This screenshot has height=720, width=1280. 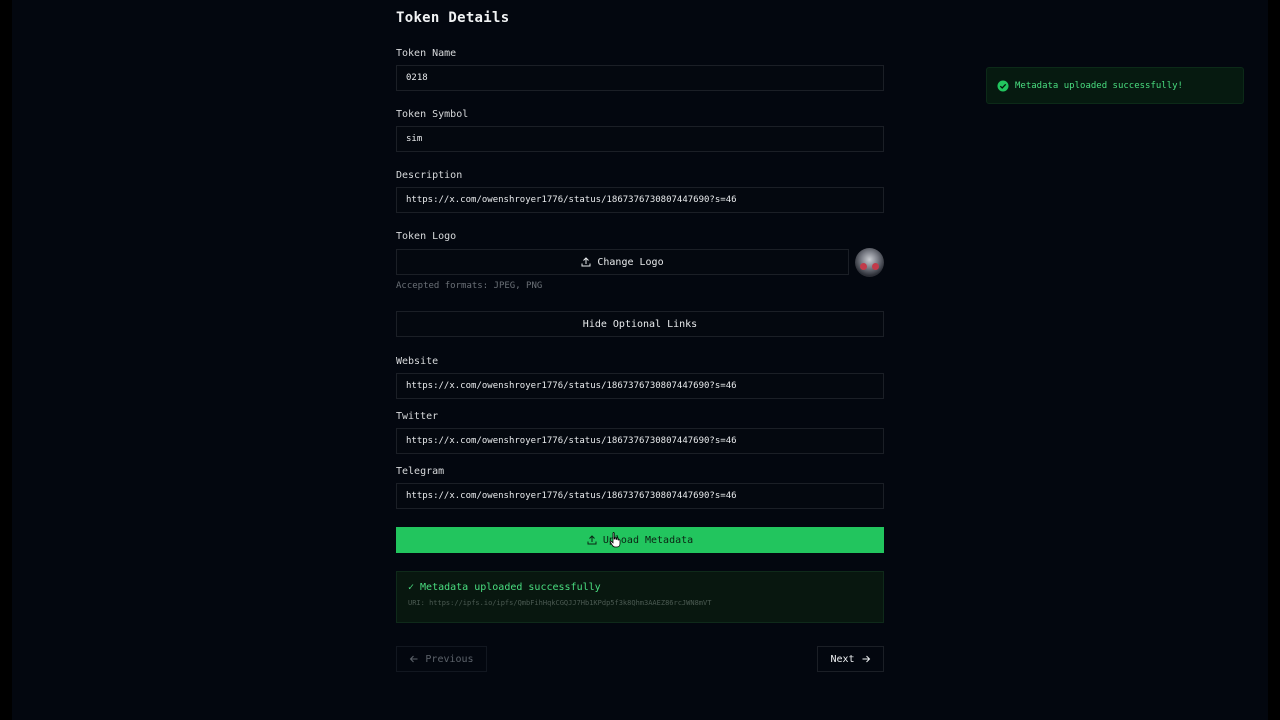 What do you see at coordinates (866, 659) in the screenshot?
I see `arrow-right-icon` at bounding box center [866, 659].